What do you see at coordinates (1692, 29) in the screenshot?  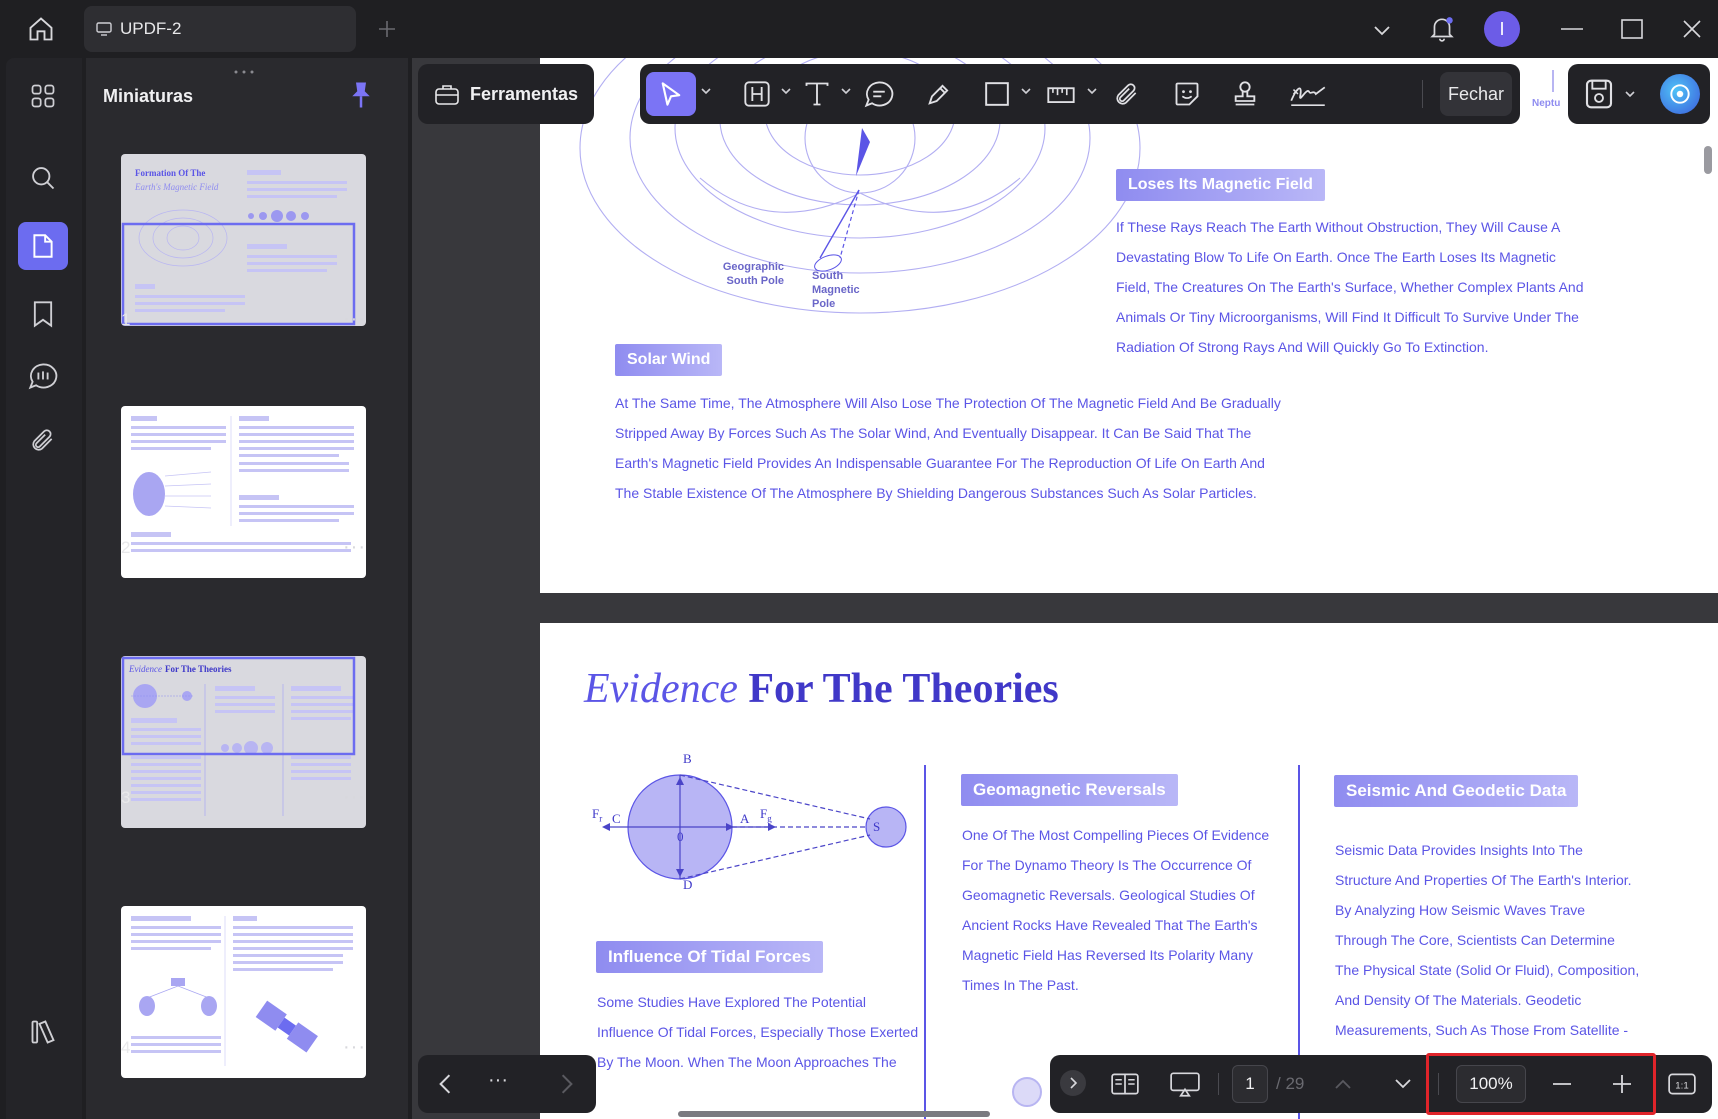 I see `close-window-icon` at bounding box center [1692, 29].